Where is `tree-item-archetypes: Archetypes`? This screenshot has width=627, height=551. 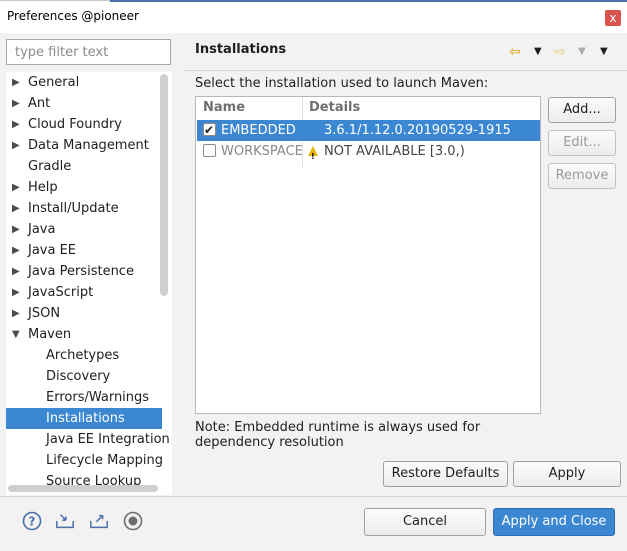
tree-item-archetypes: Archetypes is located at coordinates (84, 355).